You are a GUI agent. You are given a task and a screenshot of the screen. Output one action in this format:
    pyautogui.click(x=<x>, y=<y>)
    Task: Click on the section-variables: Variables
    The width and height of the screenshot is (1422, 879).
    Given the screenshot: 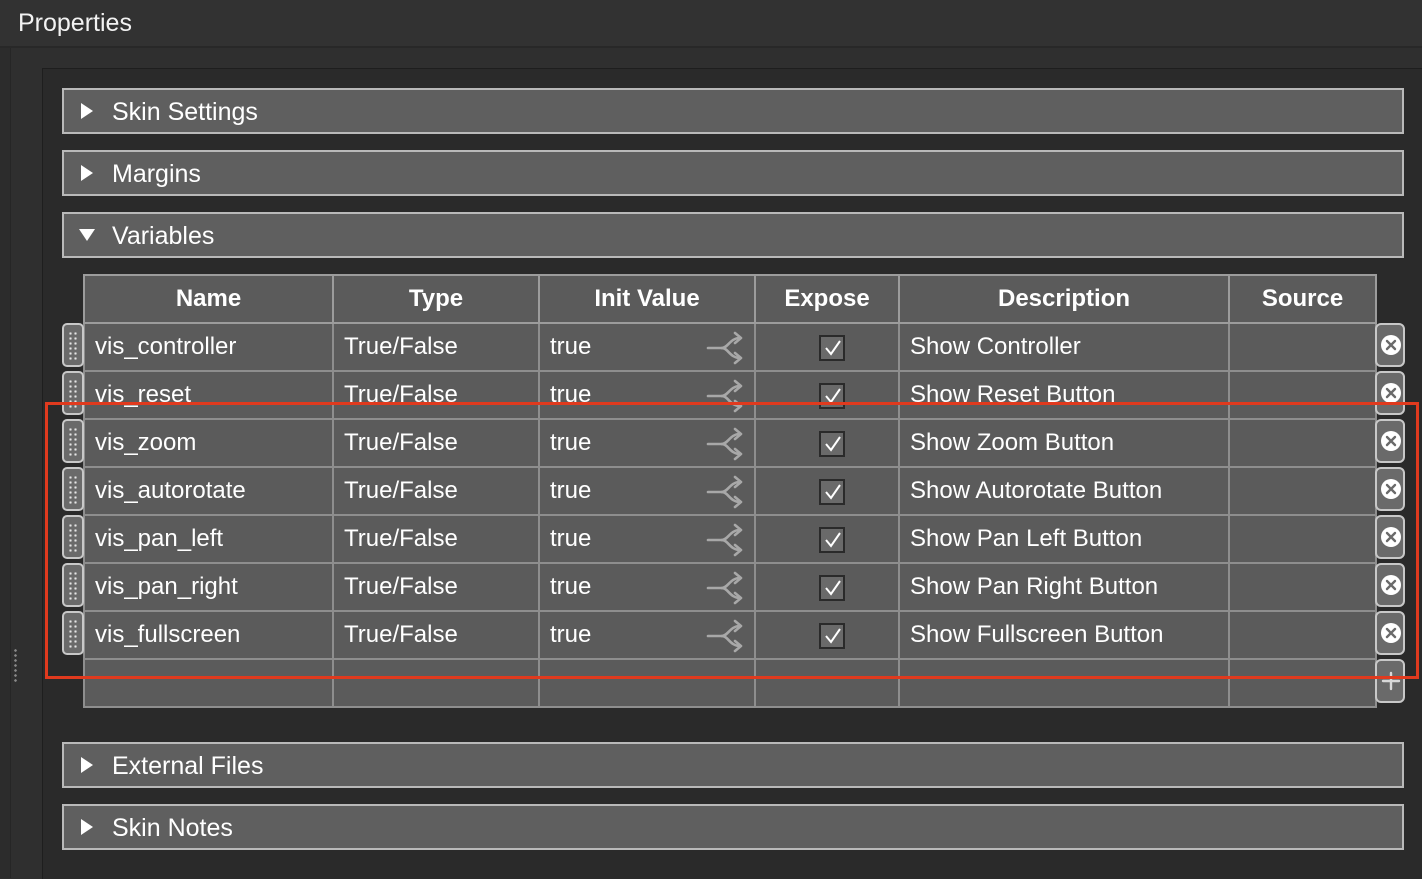 What is the action you would take?
    pyautogui.click(x=733, y=235)
    